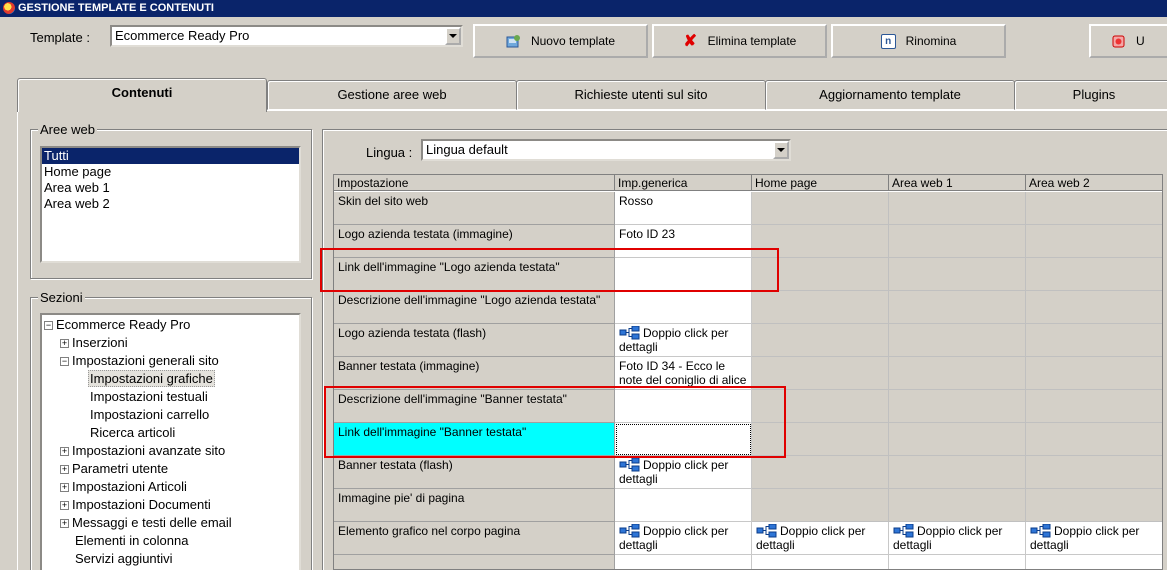 This screenshot has height=570, width=1167. Describe the element at coordinates (918, 41) in the screenshot. I see `rename-button: n Rinomina` at that location.